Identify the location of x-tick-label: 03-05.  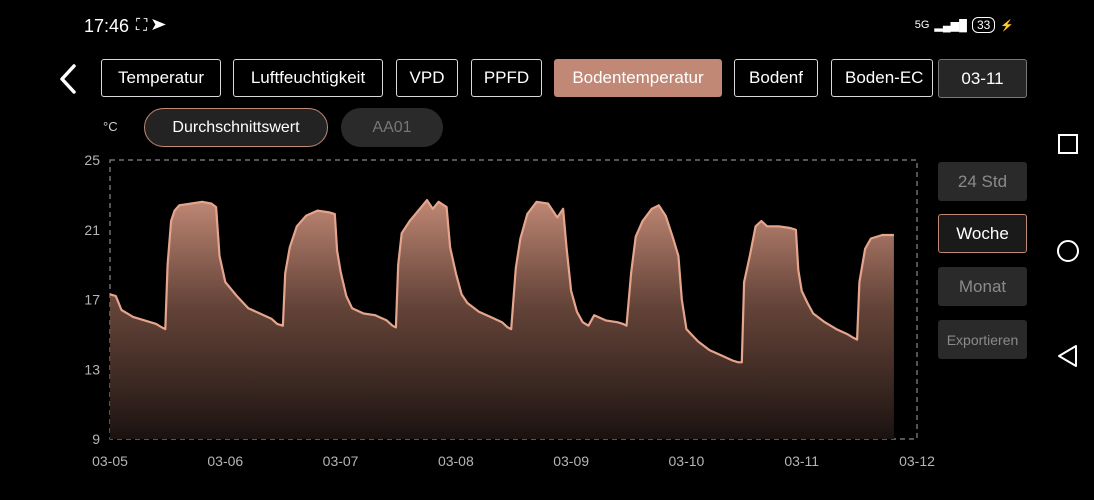
(110, 461).